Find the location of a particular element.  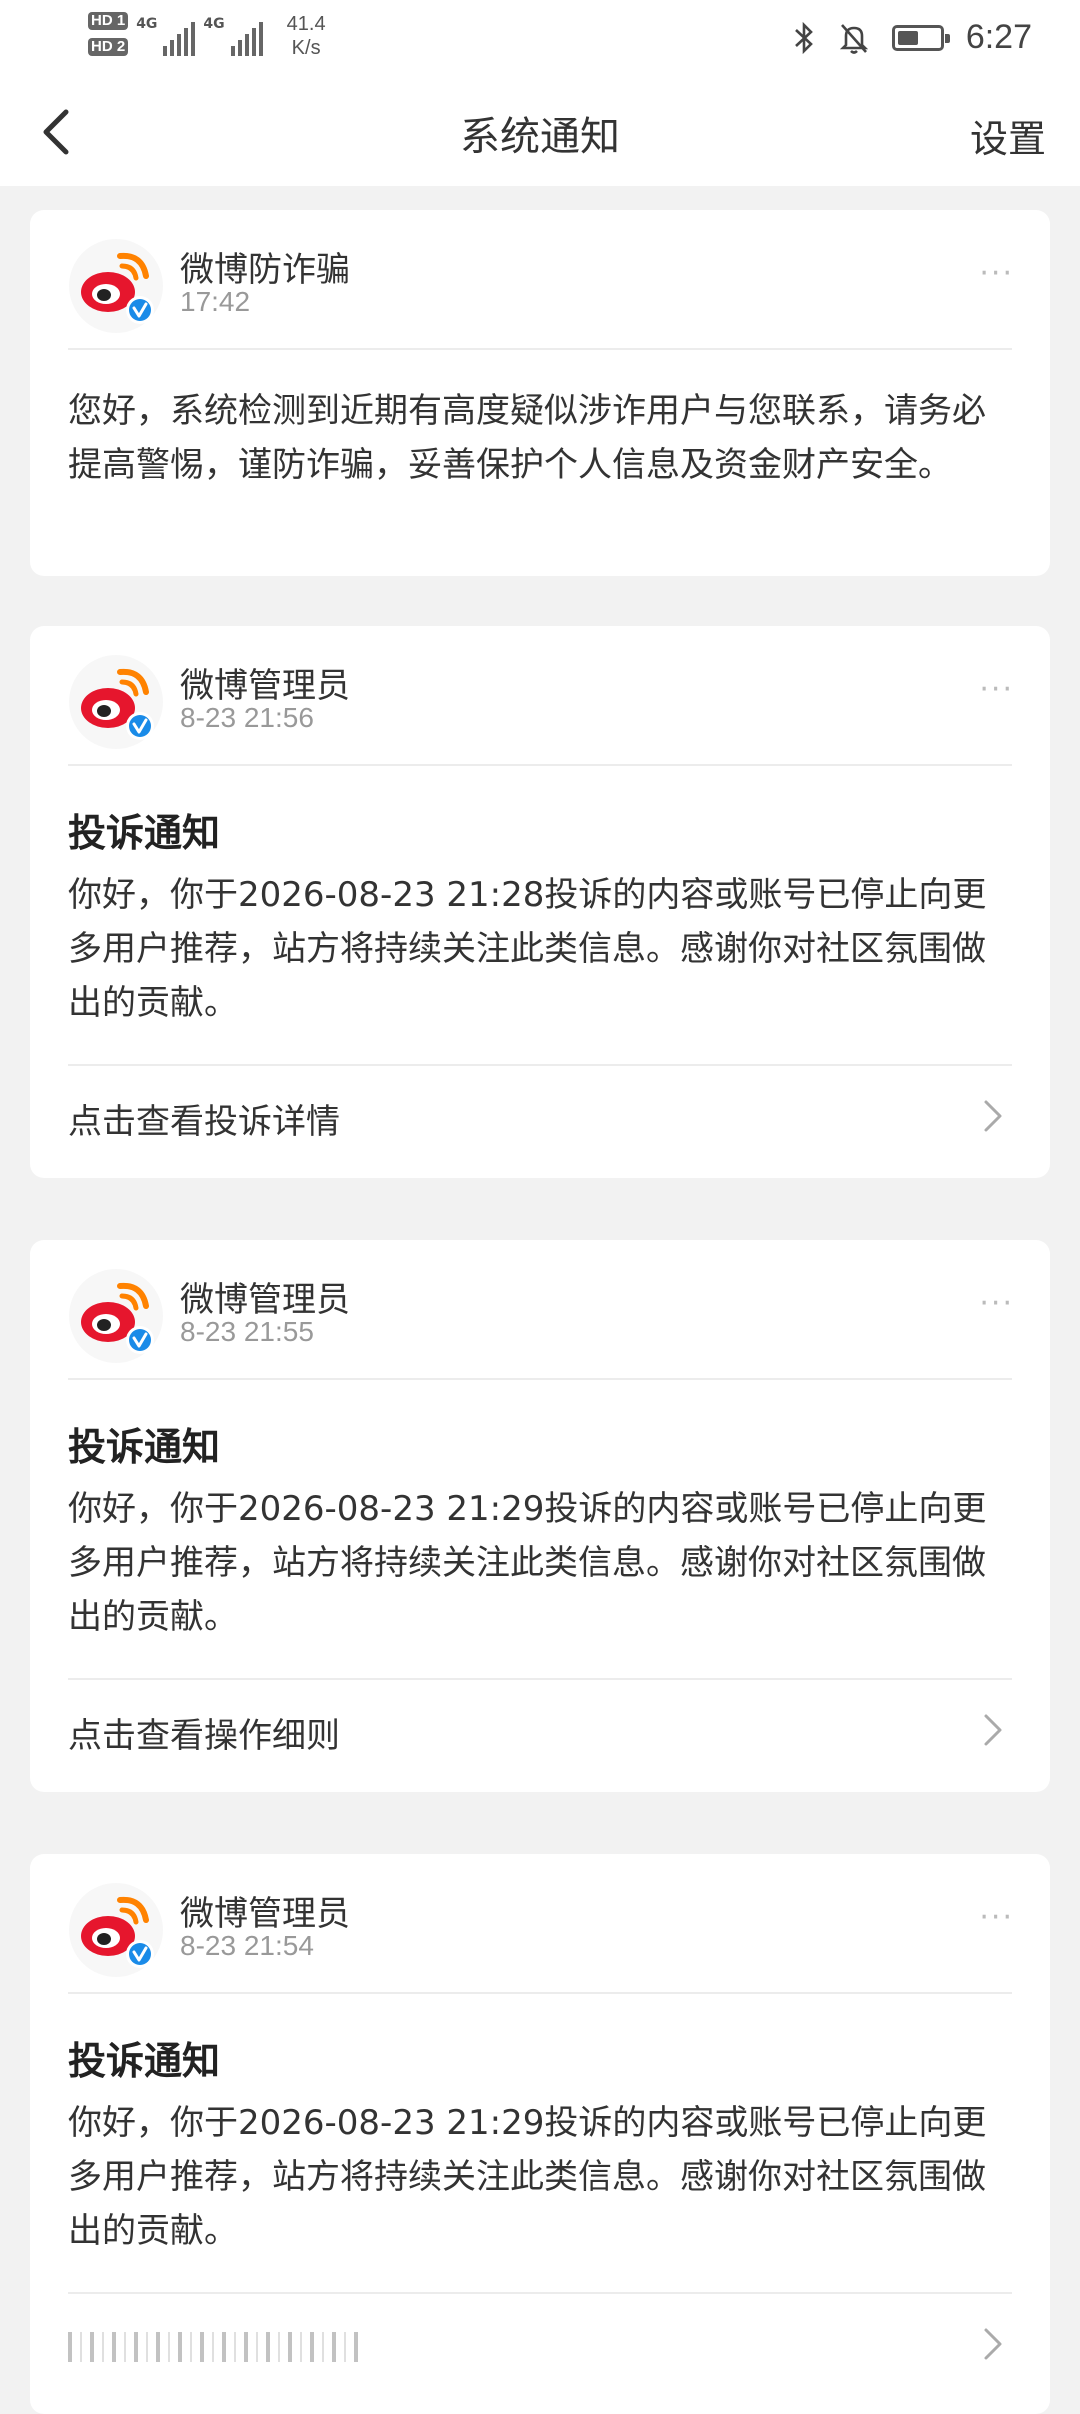

status-right: 6:27 is located at coordinates (912, 37).